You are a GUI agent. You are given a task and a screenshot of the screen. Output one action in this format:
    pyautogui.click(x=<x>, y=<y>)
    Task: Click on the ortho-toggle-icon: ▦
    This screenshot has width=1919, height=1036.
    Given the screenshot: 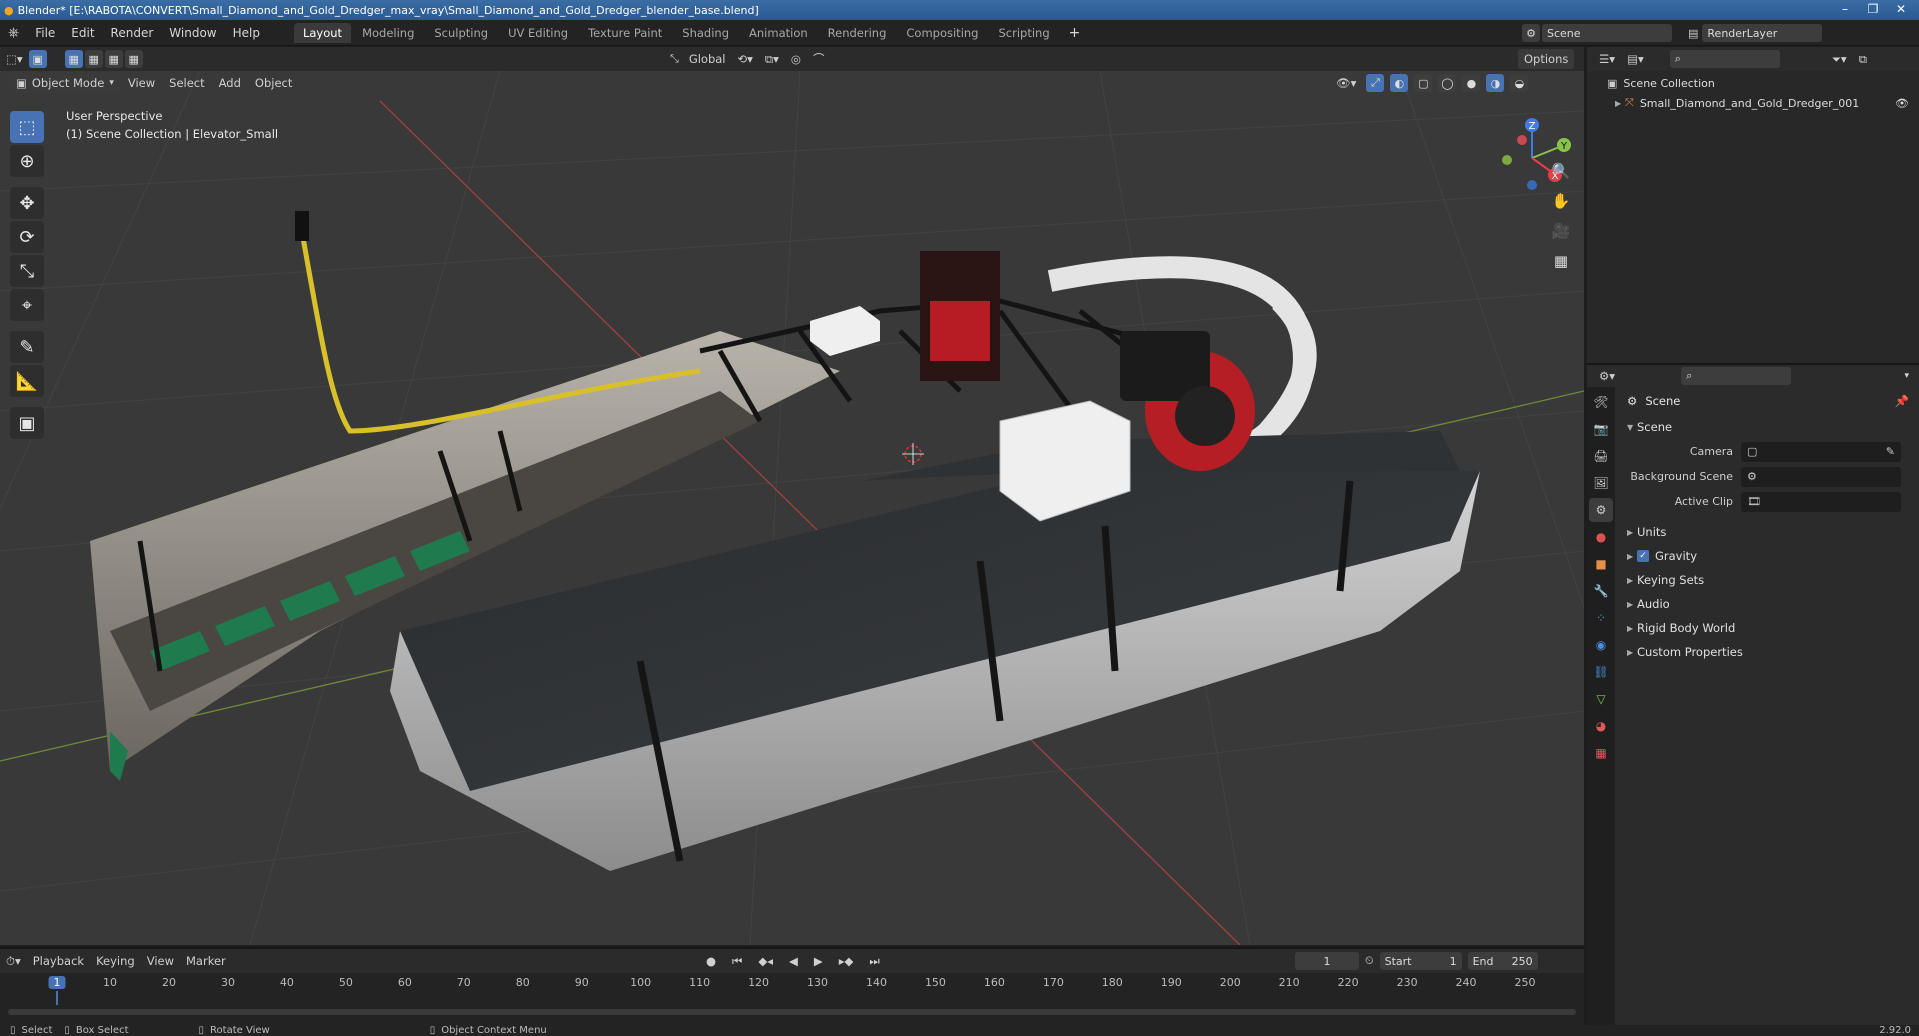 What is the action you would take?
    pyautogui.click(x=1561, y=261)
    